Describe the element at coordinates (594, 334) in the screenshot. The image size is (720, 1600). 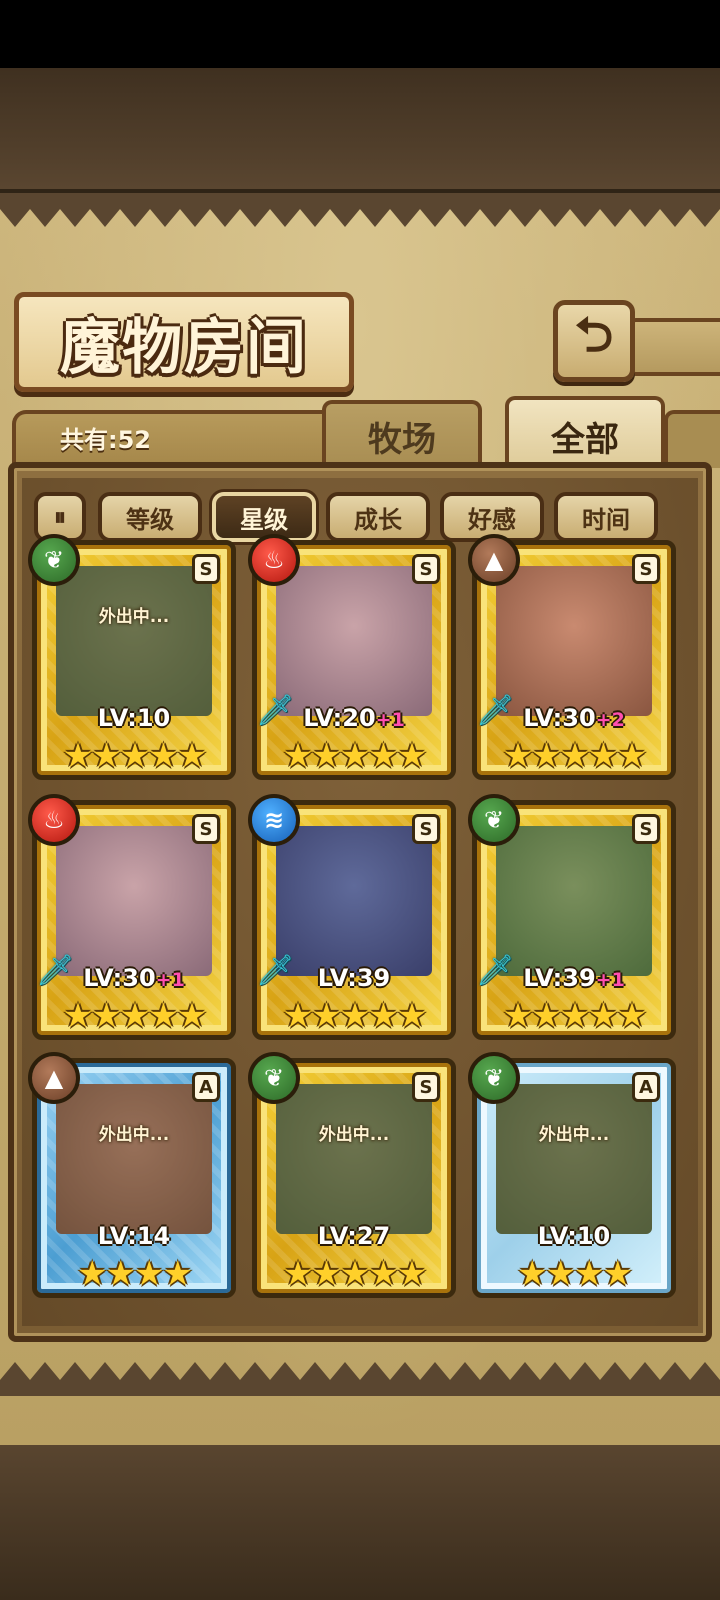
I see `back-arrow-icon: ⮌` at that location.